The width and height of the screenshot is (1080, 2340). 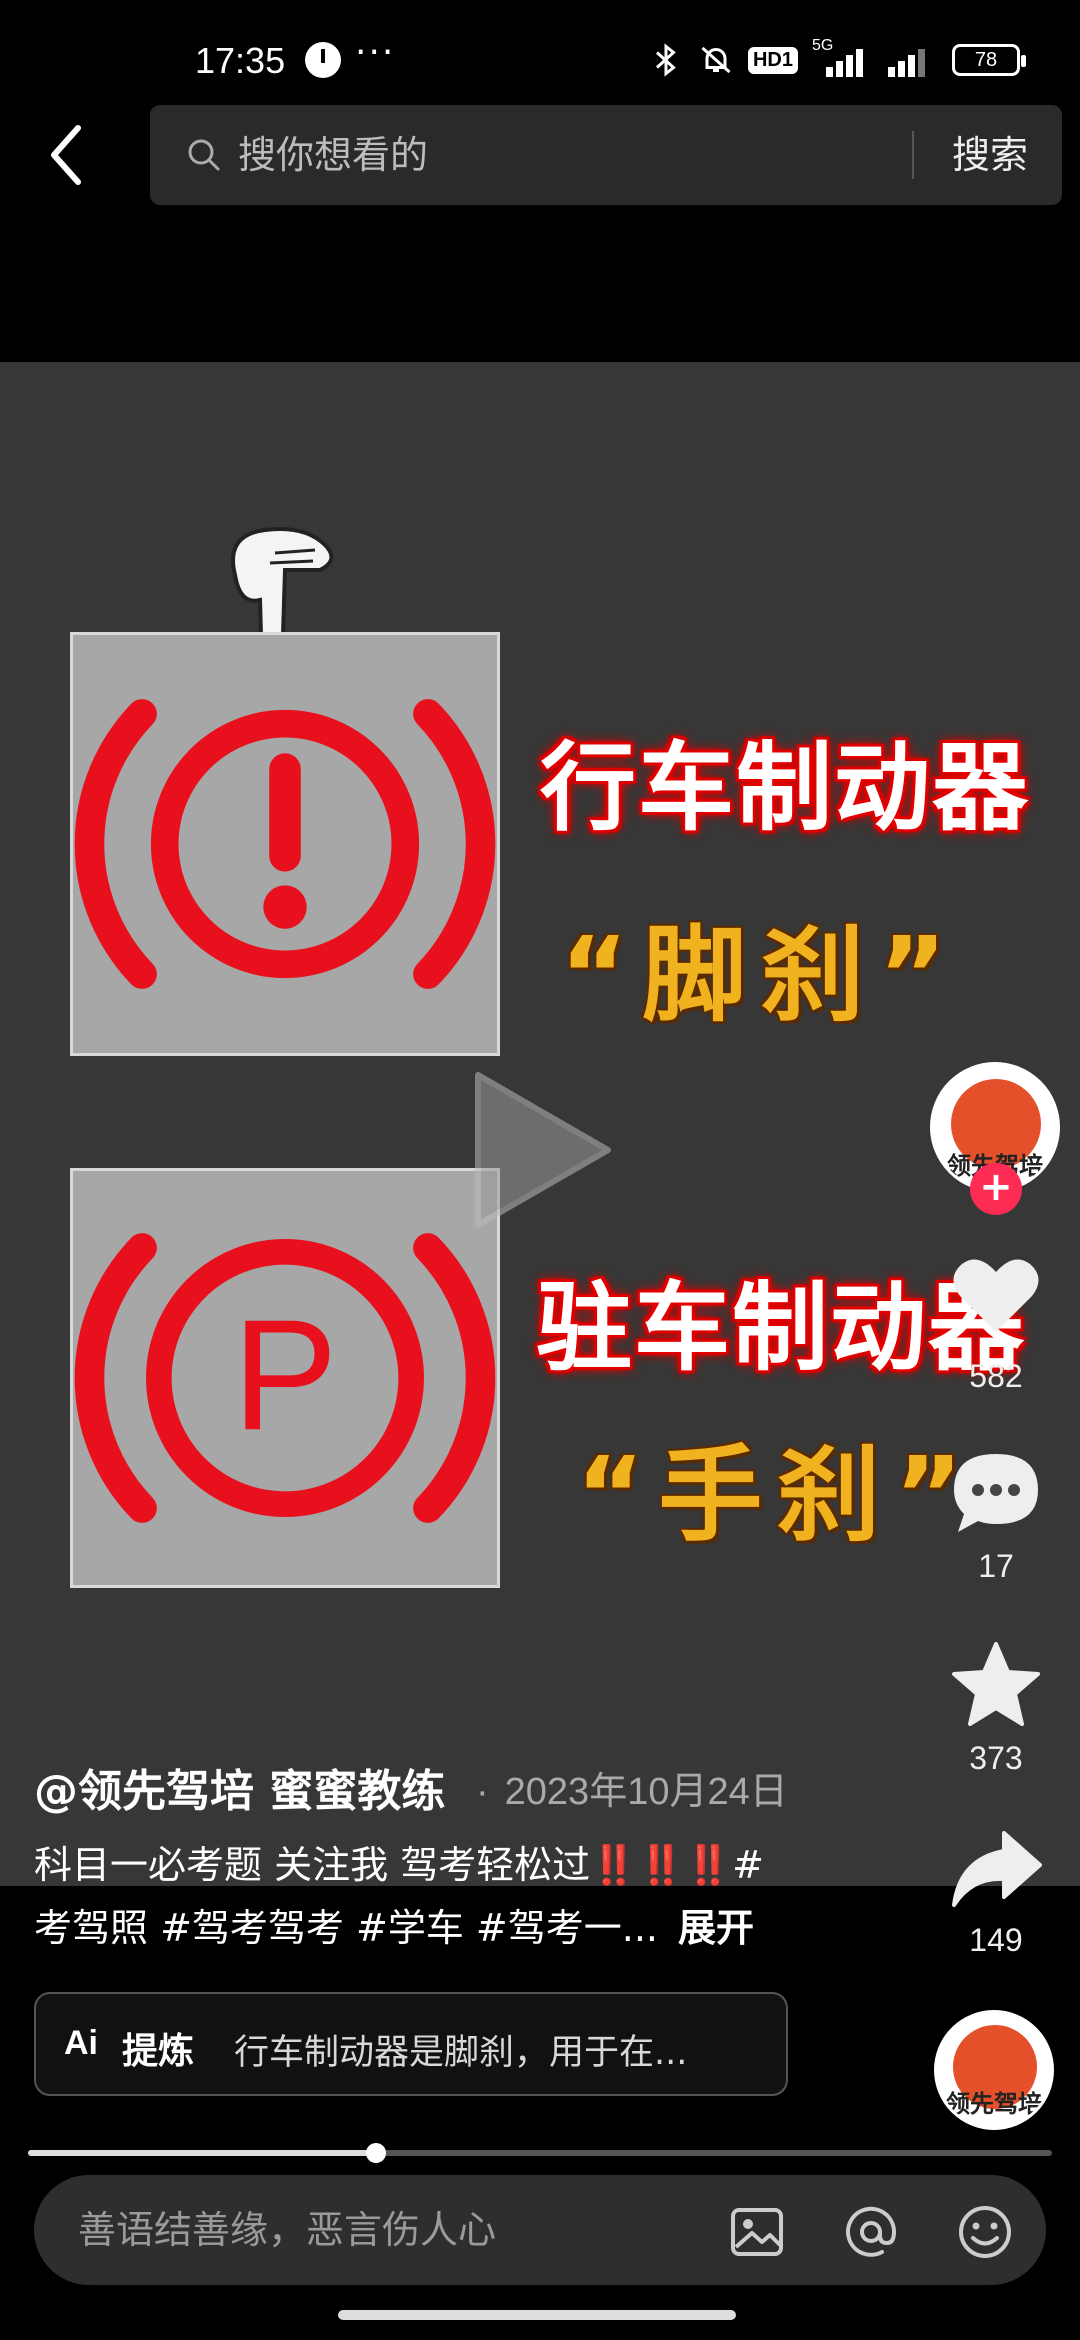 I want to click on ai-sparkle-icon: Ai, so click(x=81, y=2043).